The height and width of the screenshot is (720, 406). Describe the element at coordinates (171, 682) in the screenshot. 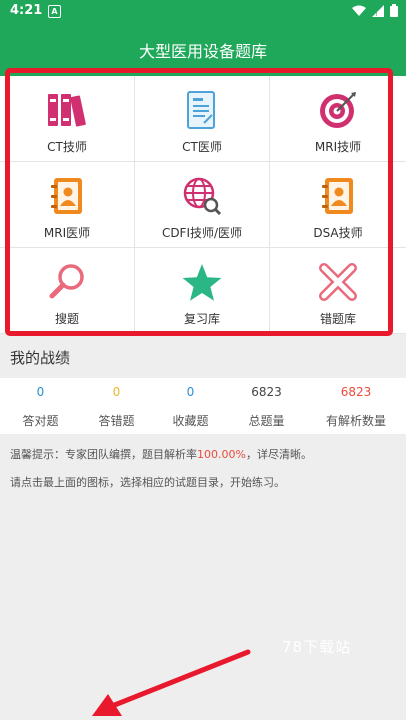

I see `red-arrow-overlay` at that location.